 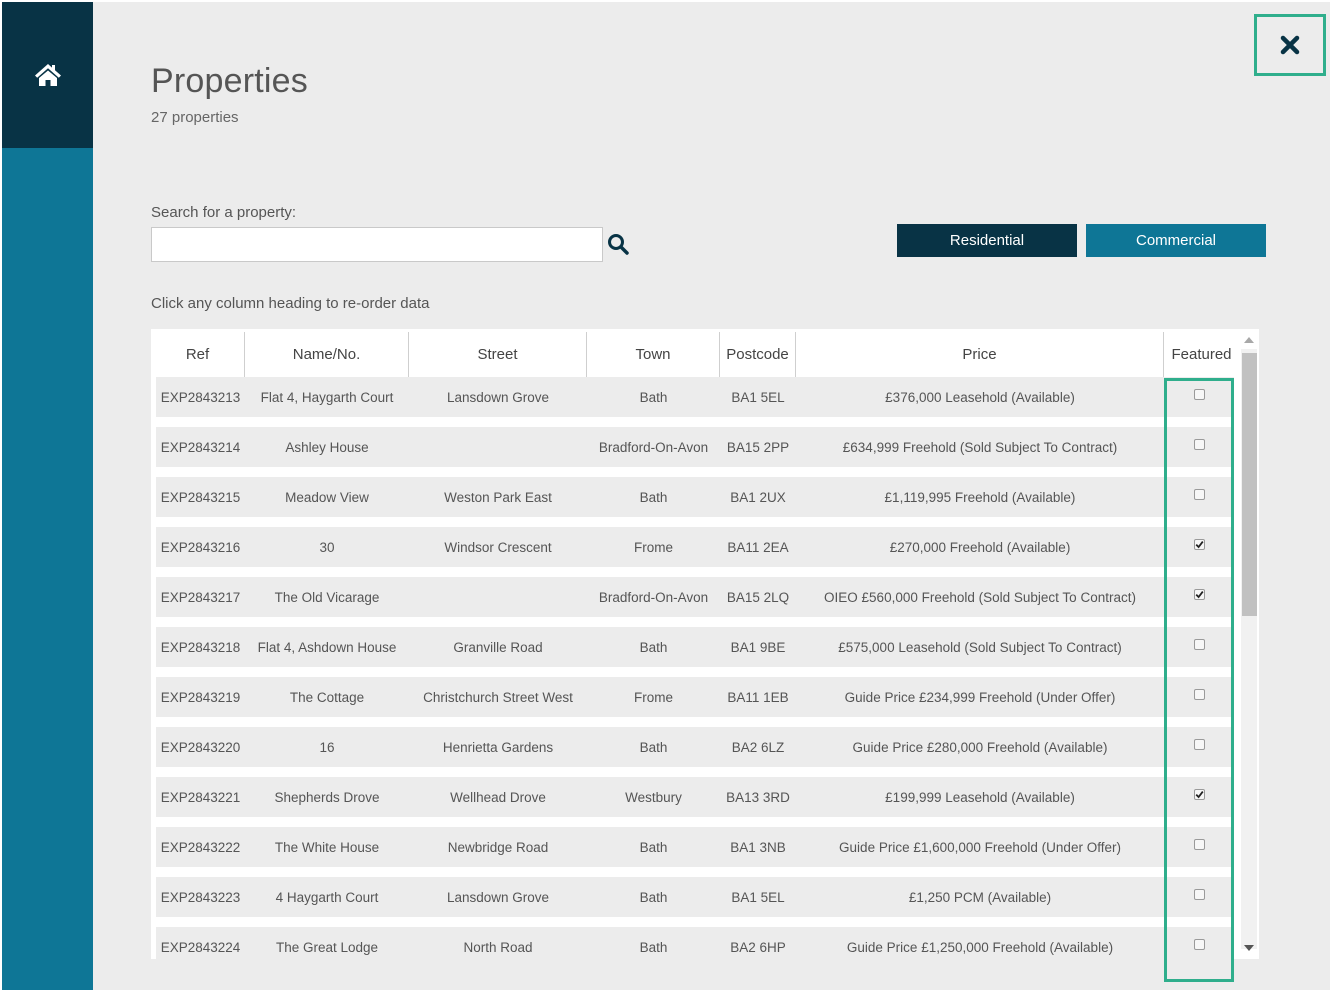 What do you see at coordinates (1176, 240) in the screenshot?
I see `commercial-button: Commercial` at bounding box center [1176, 240].